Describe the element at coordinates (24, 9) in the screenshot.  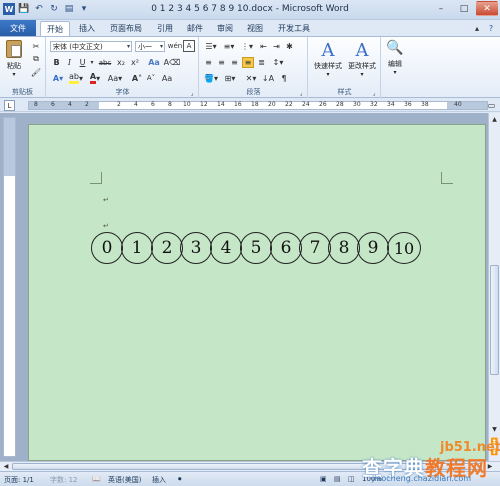
I see `save-icon: 💾` at that location.